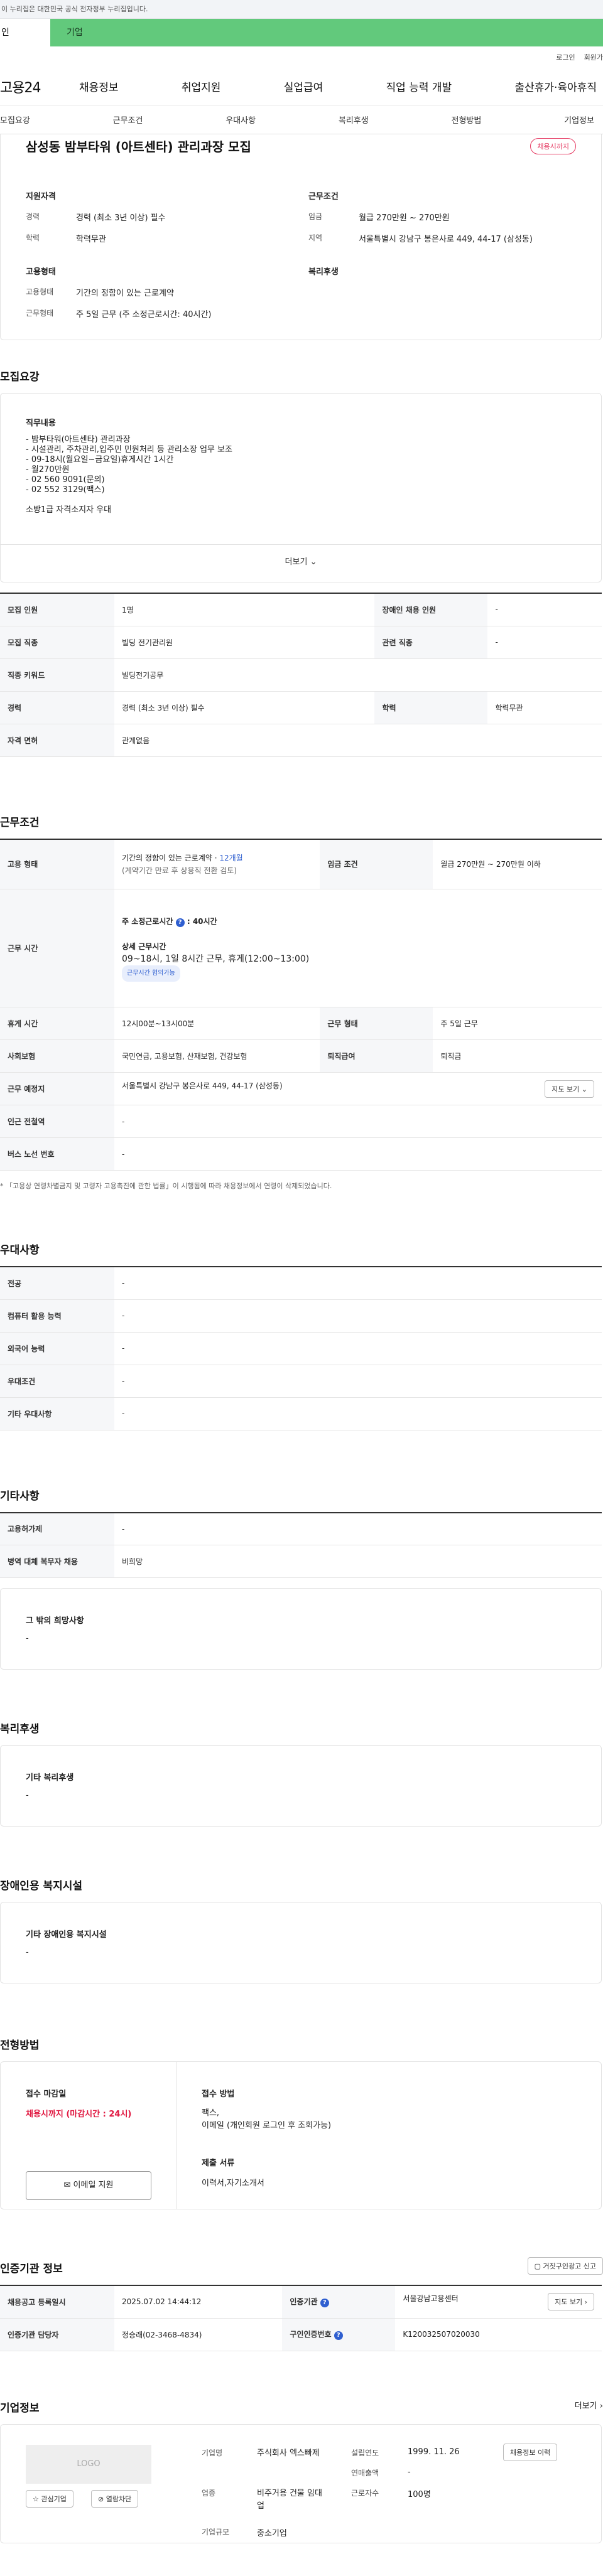 The image size is (603, 2576). What do you see at coordinates (57, 1056) in the screenshot?
I see `cell-key: 사회보험` at bounding box center [57, 1056].